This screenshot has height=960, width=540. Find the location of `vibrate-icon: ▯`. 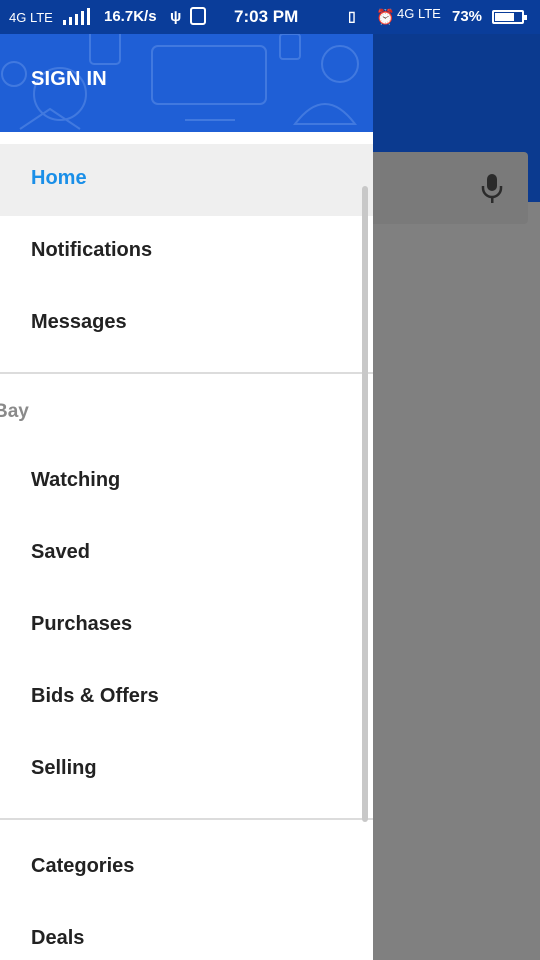

vibrate-icon: ▯ is located at coordinates (352, 16).